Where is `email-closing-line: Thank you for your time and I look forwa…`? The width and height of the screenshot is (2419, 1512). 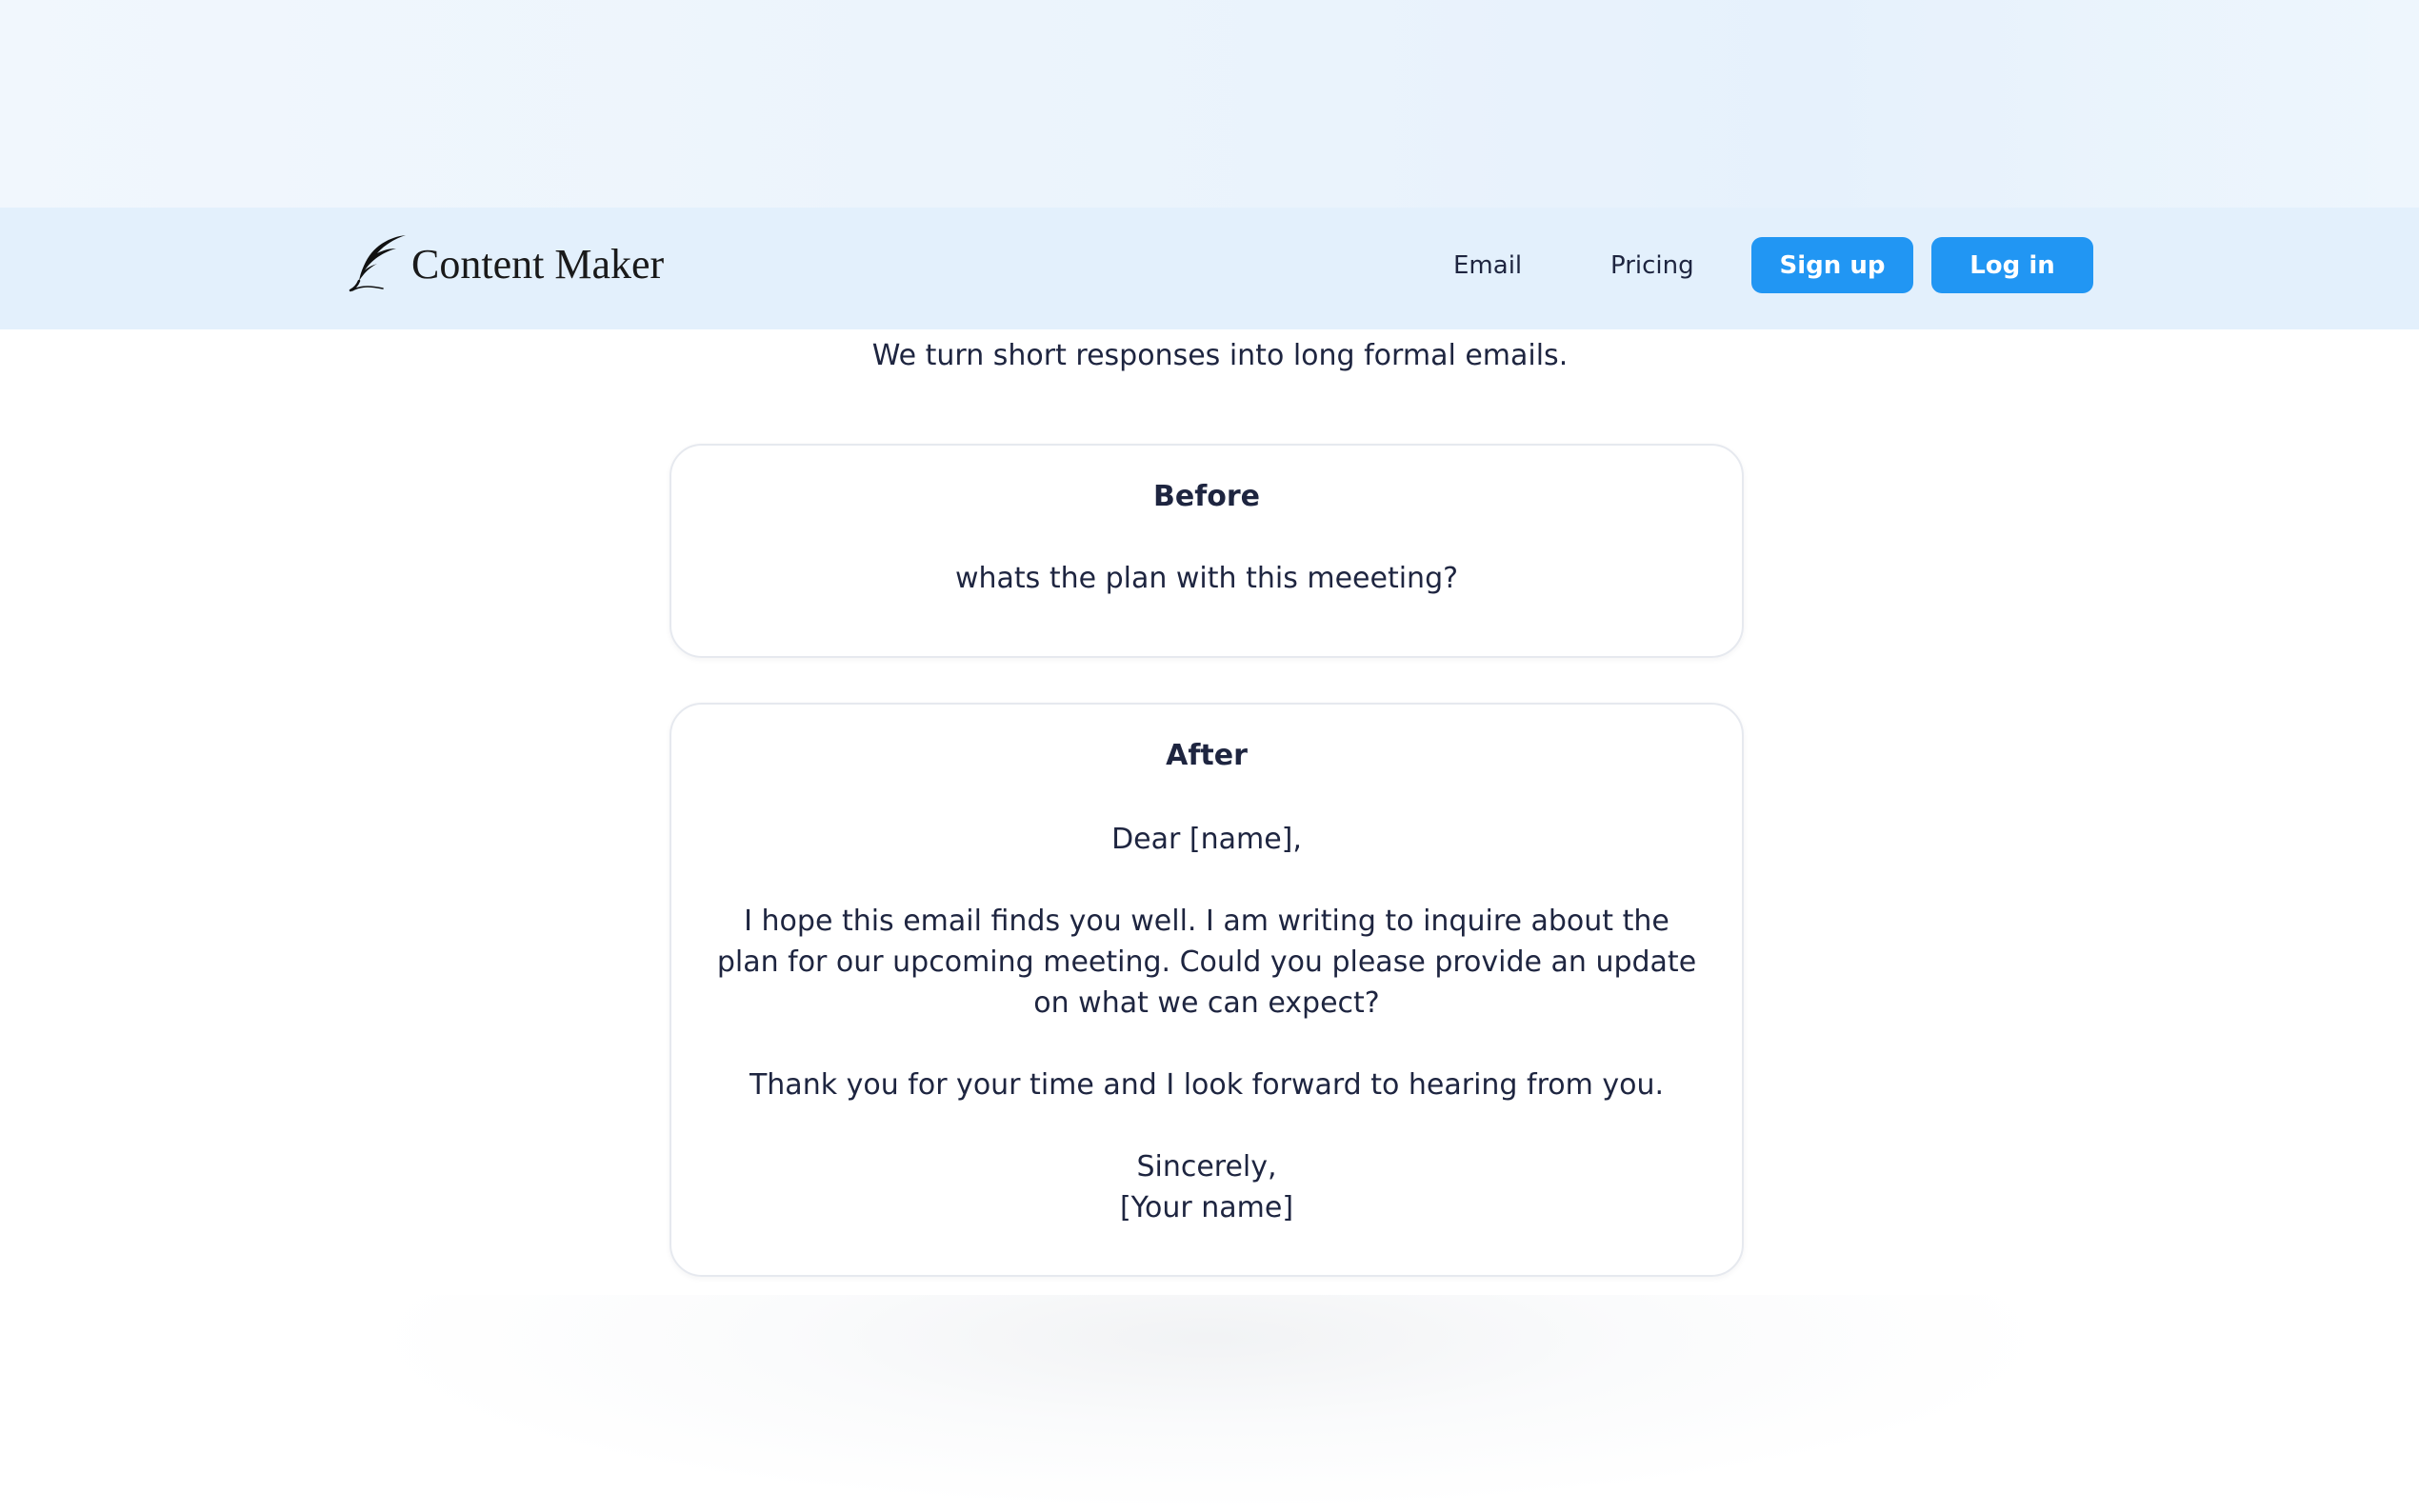 email-closing-line: Thank you for your time and I look forwa… is located at coordinates (1207, 1085).